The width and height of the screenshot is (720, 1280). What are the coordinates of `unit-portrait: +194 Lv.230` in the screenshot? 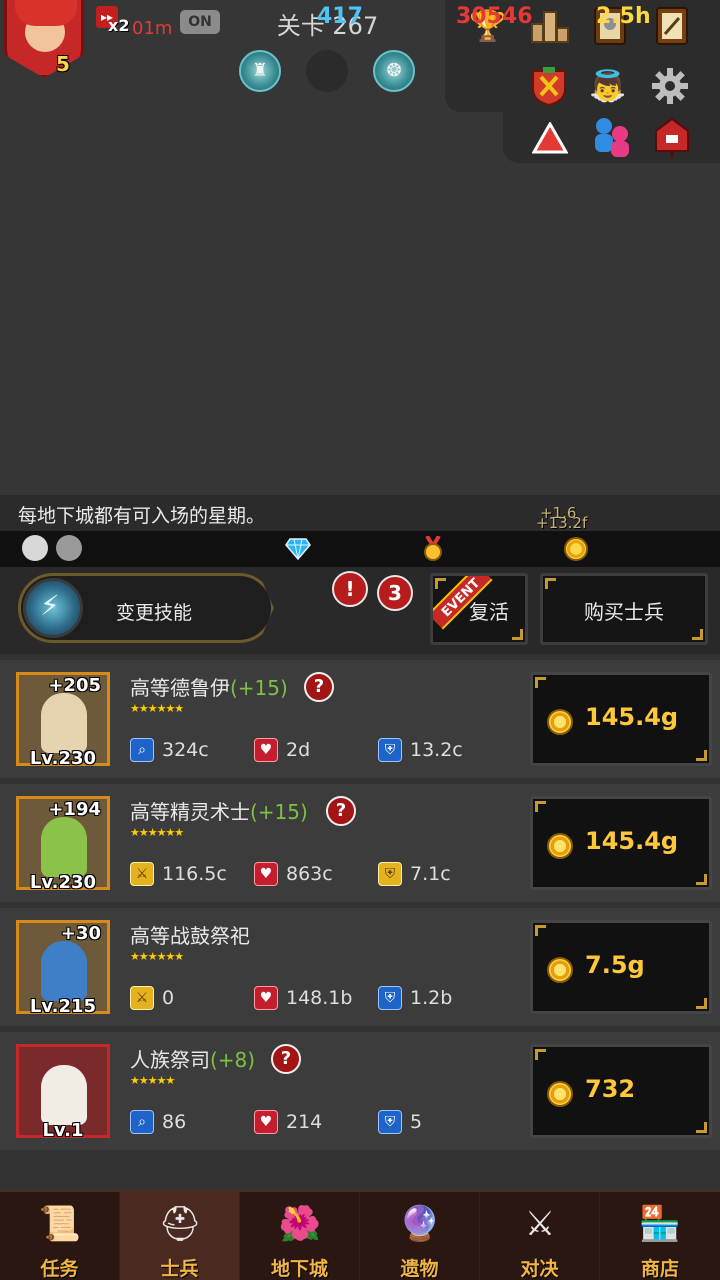 It's located at (63, 844).